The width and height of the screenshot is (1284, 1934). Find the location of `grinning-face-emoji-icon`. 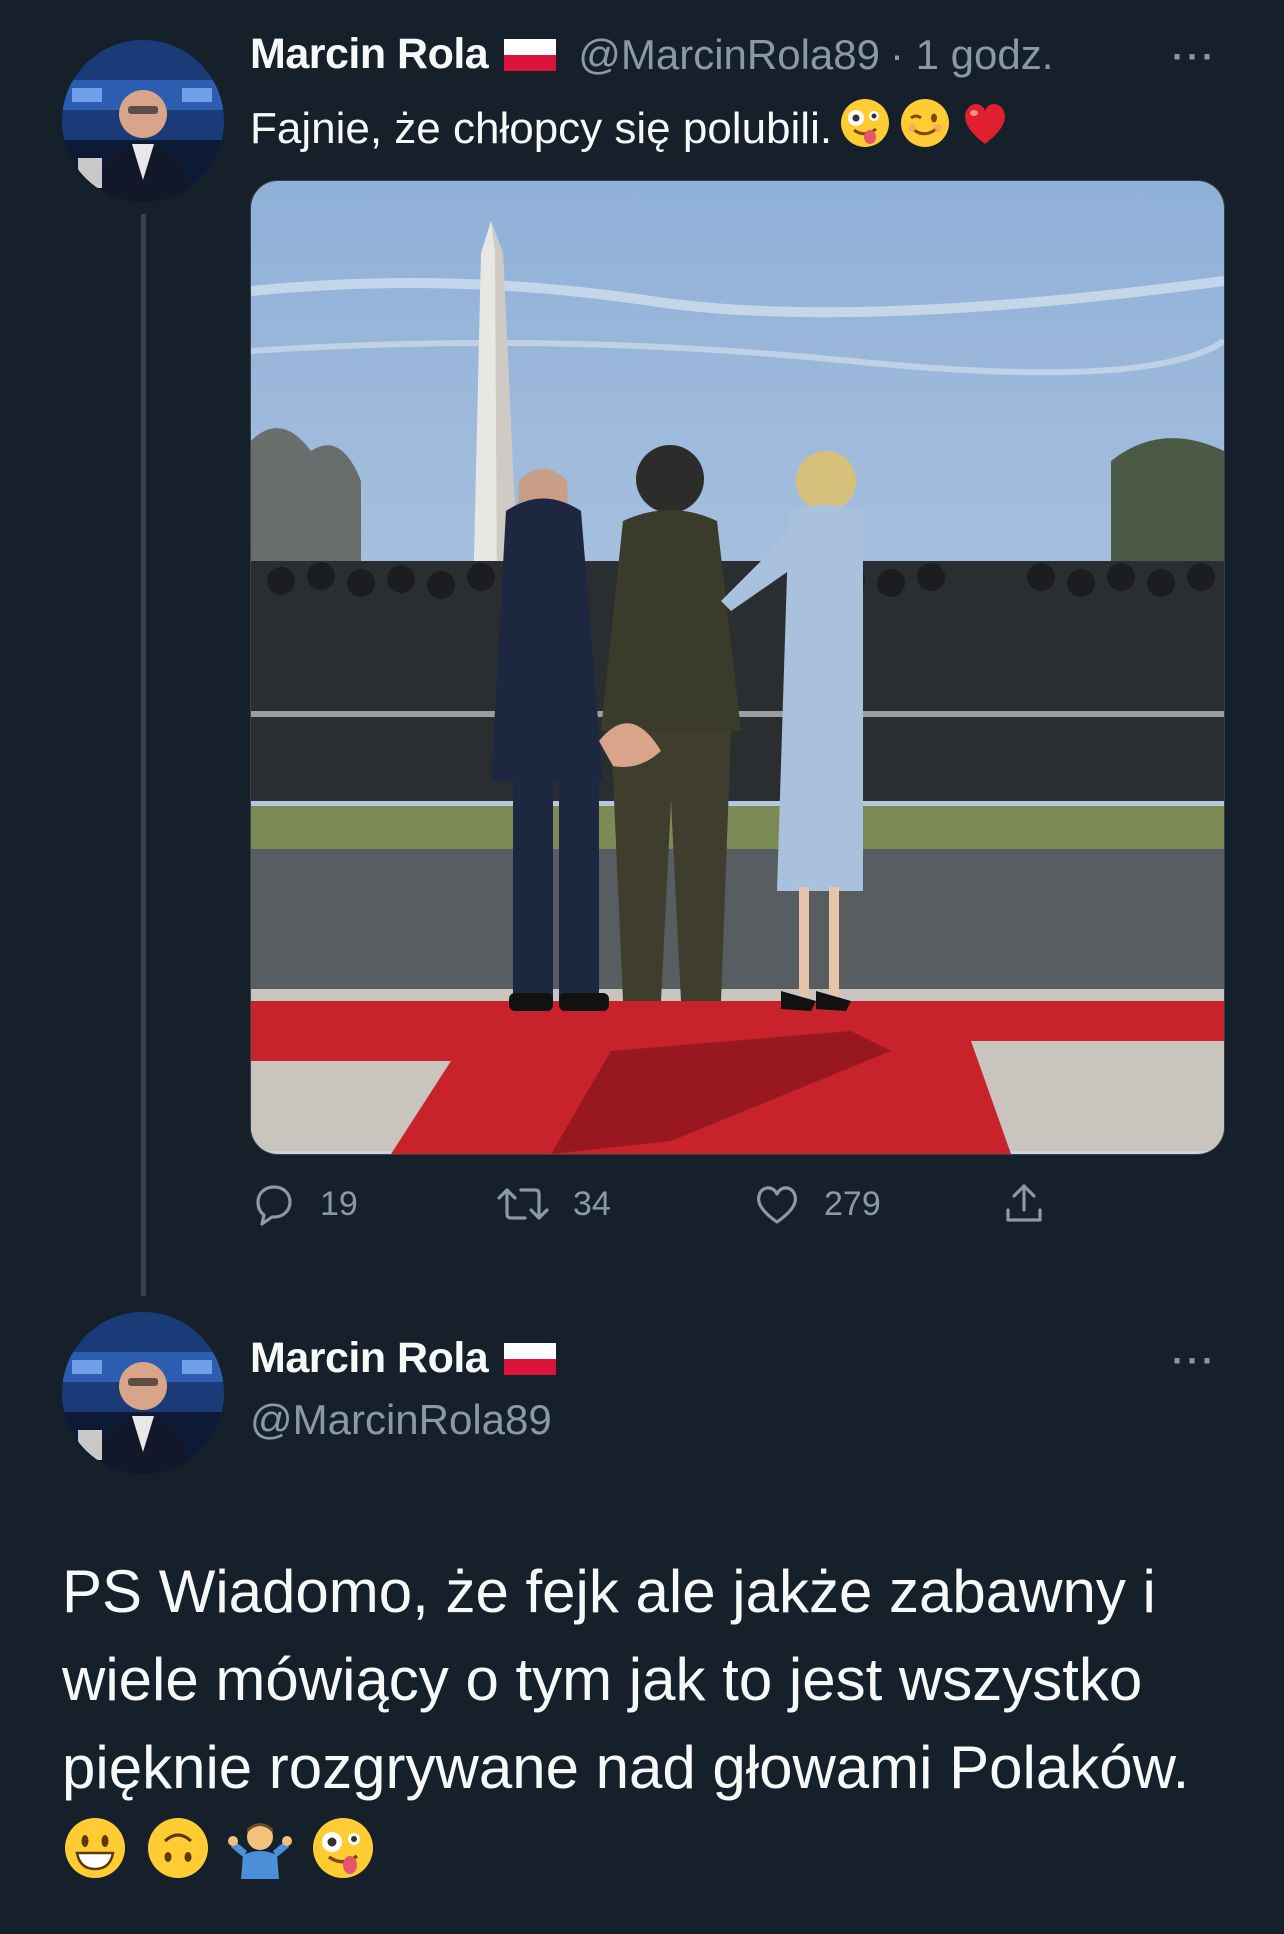

grinning-face-emoji-icon is located at coordinates (95, 1860).